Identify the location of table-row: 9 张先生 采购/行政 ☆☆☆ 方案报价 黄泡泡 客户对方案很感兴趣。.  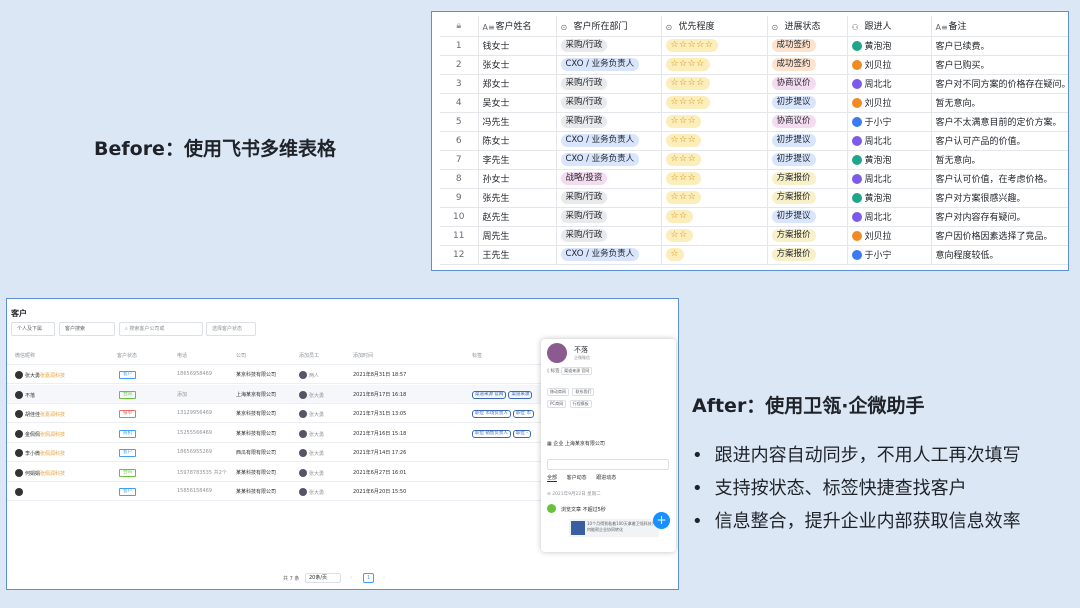
(754, 198).